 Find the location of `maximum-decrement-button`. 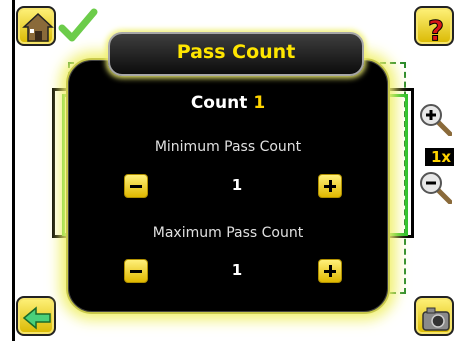

maximum-decrement-button is located at coordinates (136, 271).